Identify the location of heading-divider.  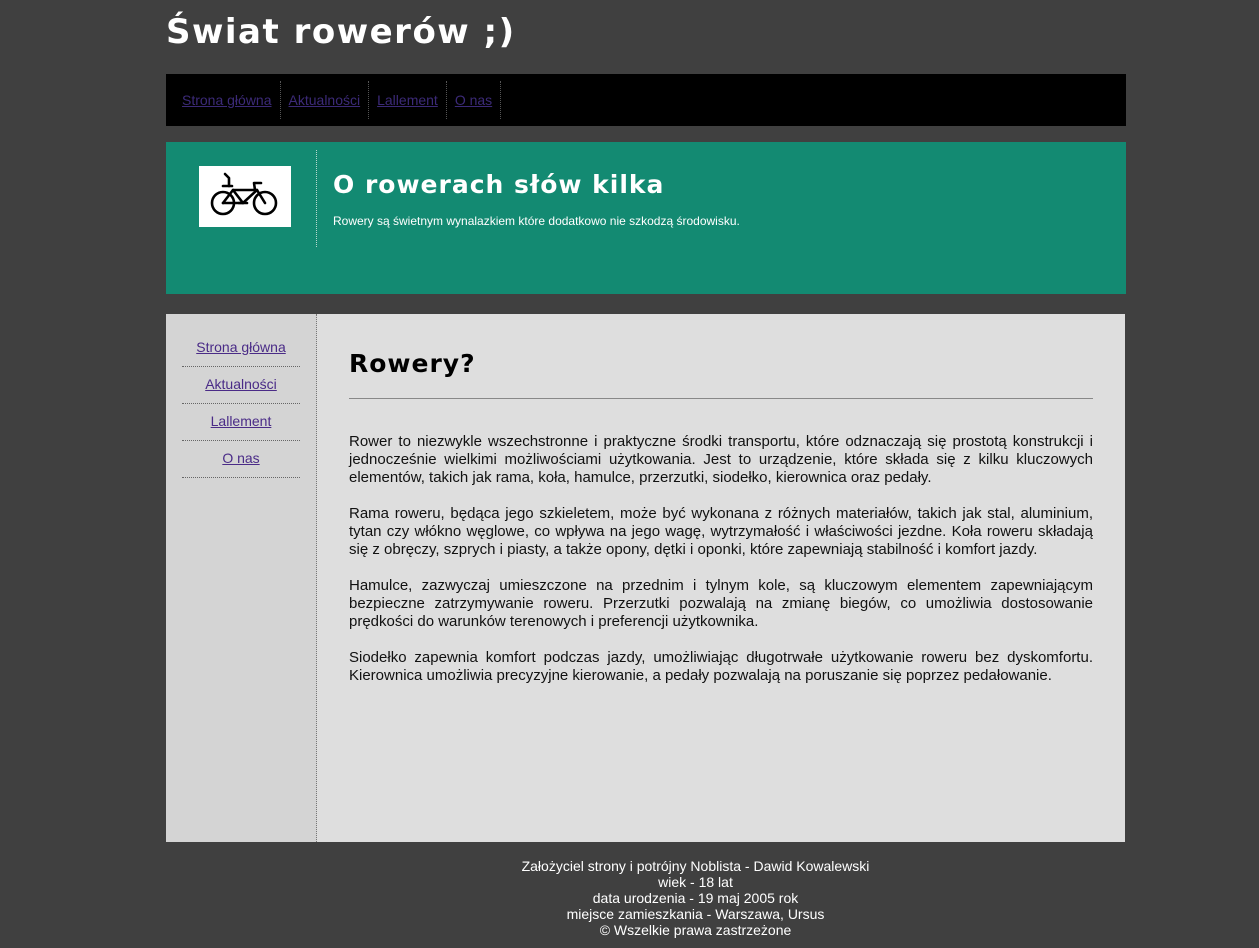
(721, 398).